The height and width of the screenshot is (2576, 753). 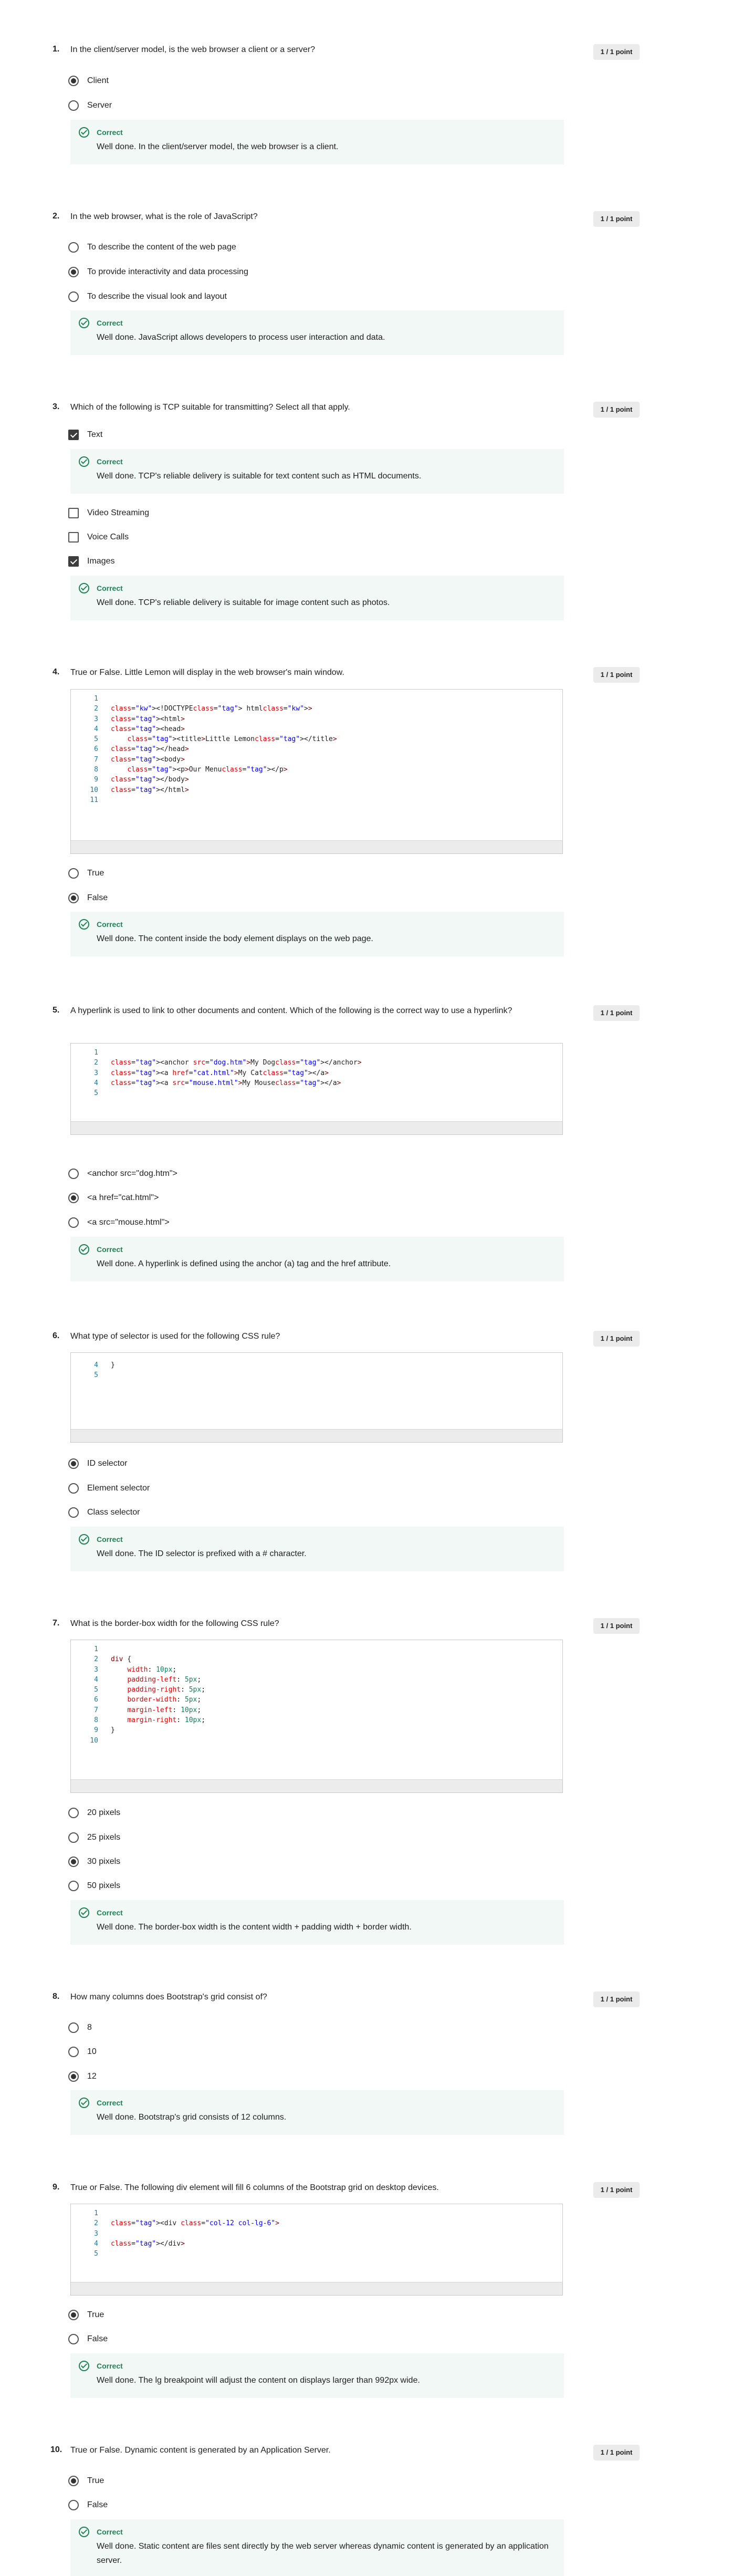 I want to click on option-describe-content: To describe the content of the web page, so click(x=152, y=247).